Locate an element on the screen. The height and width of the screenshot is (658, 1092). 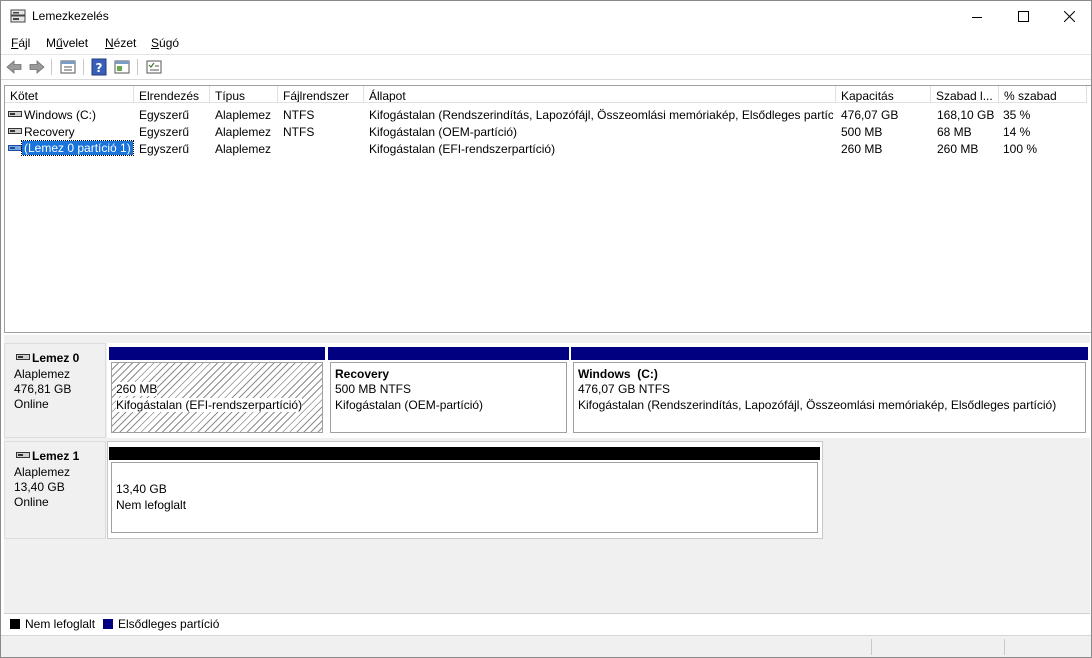
cell-percent-free: 14 % is located at coordinates (1017, 132).